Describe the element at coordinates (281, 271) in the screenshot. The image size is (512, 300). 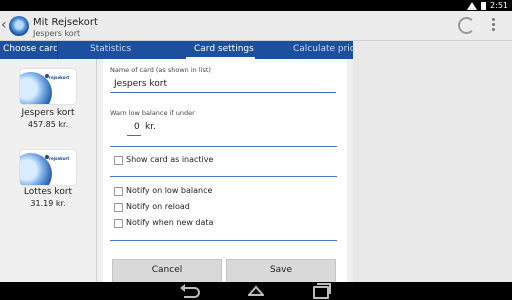
I see `save-button: Save` at that location.